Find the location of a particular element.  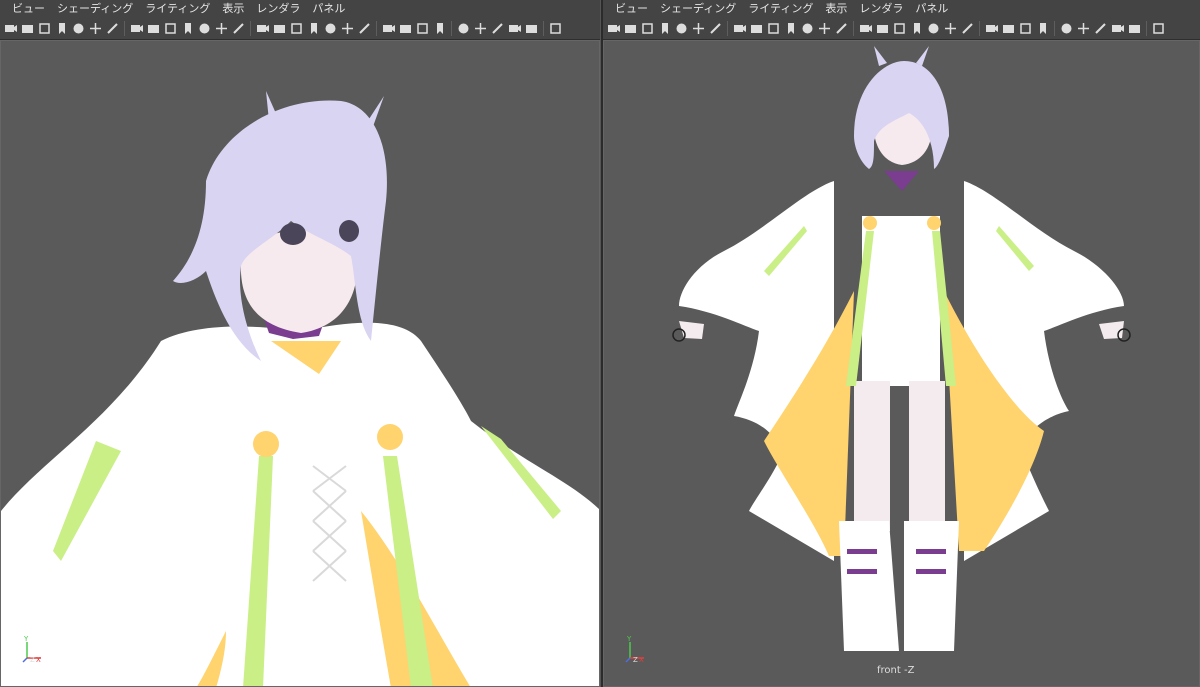

axis-x-label: X is located at coordinates (641, 660).